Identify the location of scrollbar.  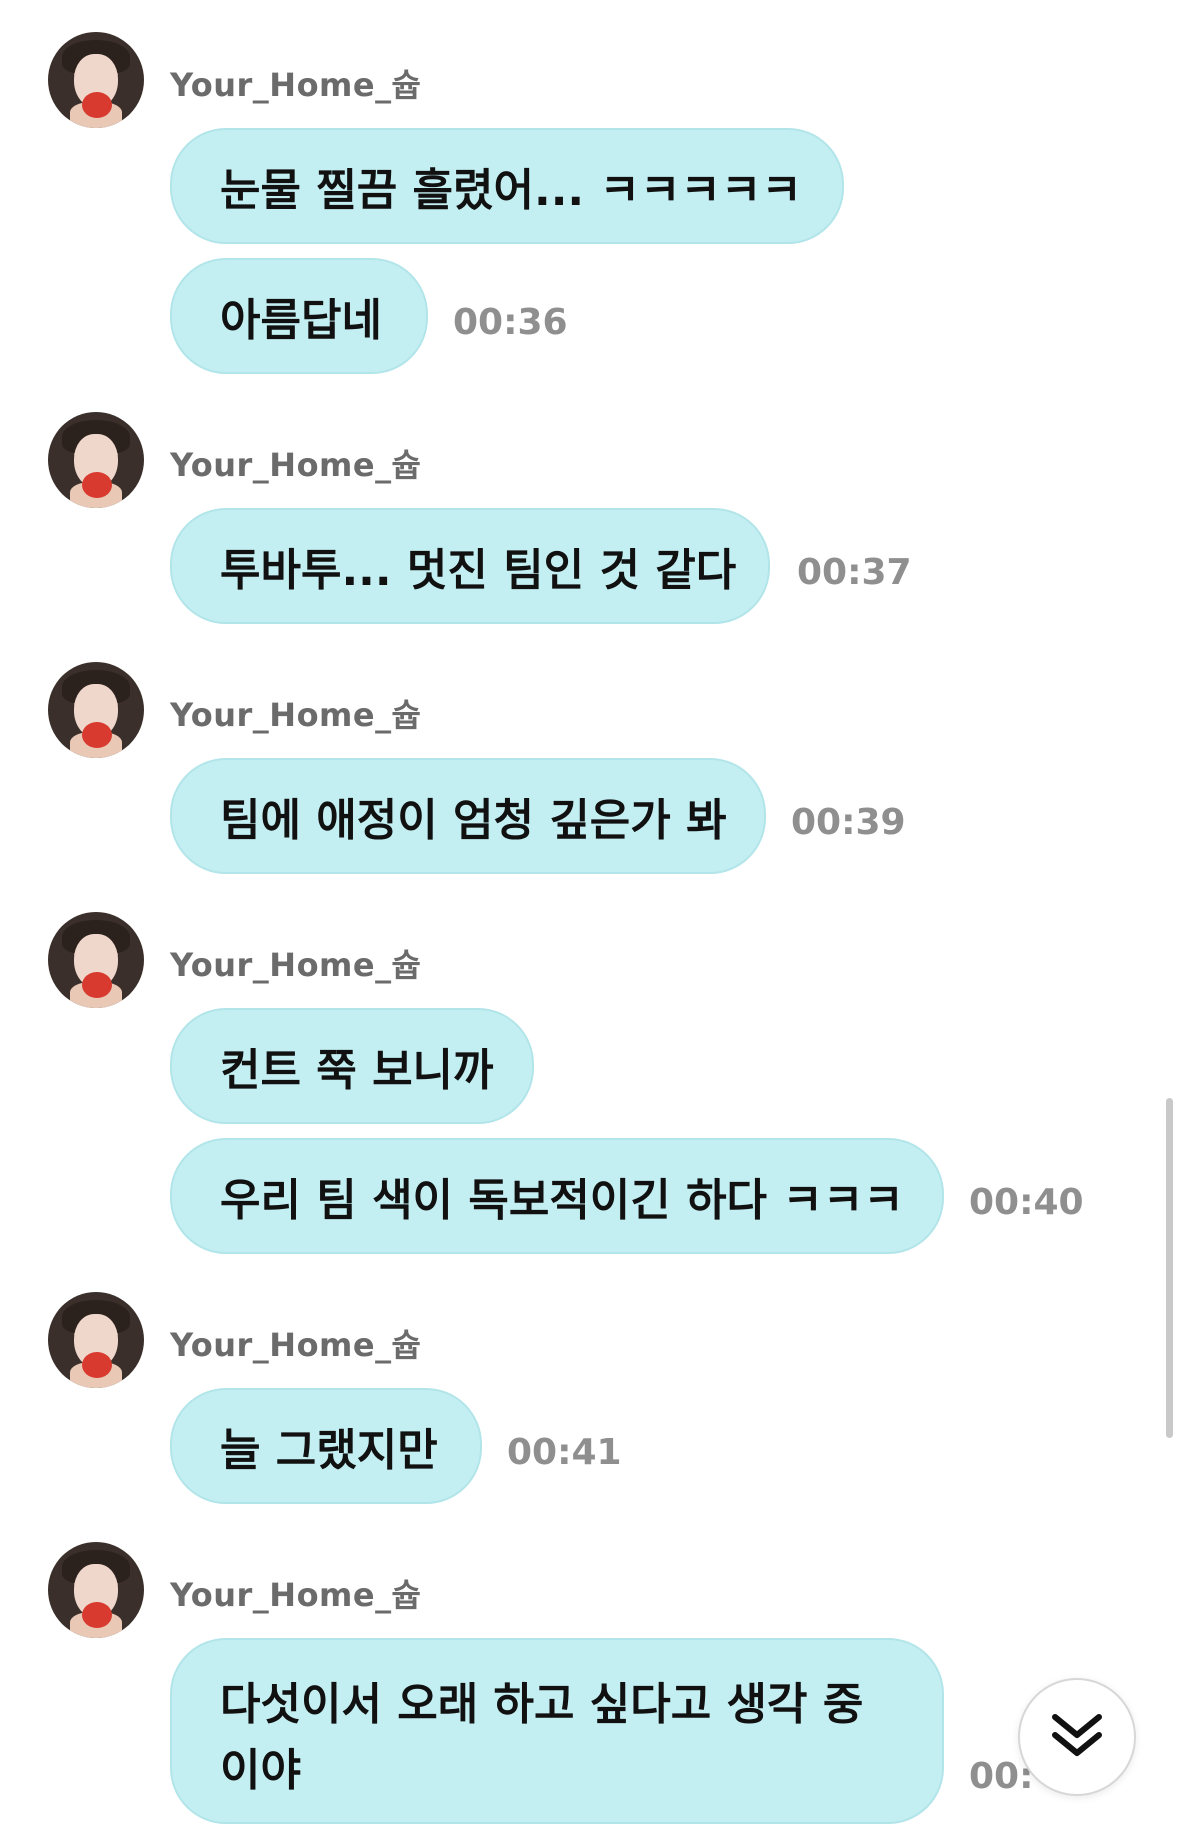
(1169, 1268).